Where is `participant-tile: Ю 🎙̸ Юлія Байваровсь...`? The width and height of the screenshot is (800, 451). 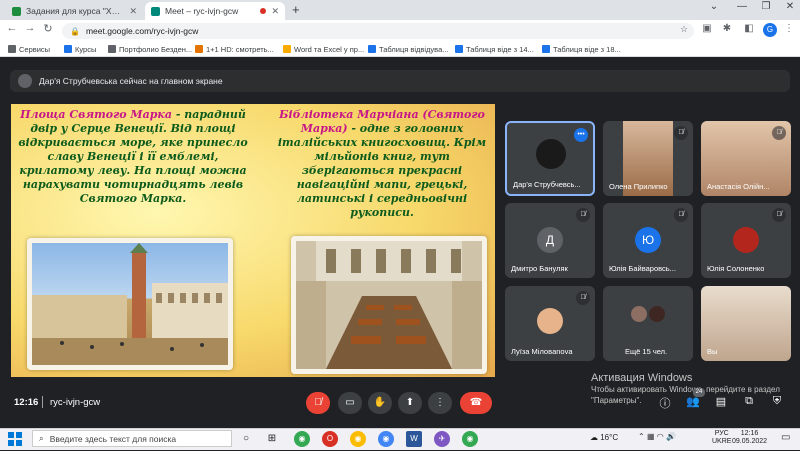 participant-tile: Ю 🎙̸ Юлія Байваровсь... is located at coordinates (648, 240).